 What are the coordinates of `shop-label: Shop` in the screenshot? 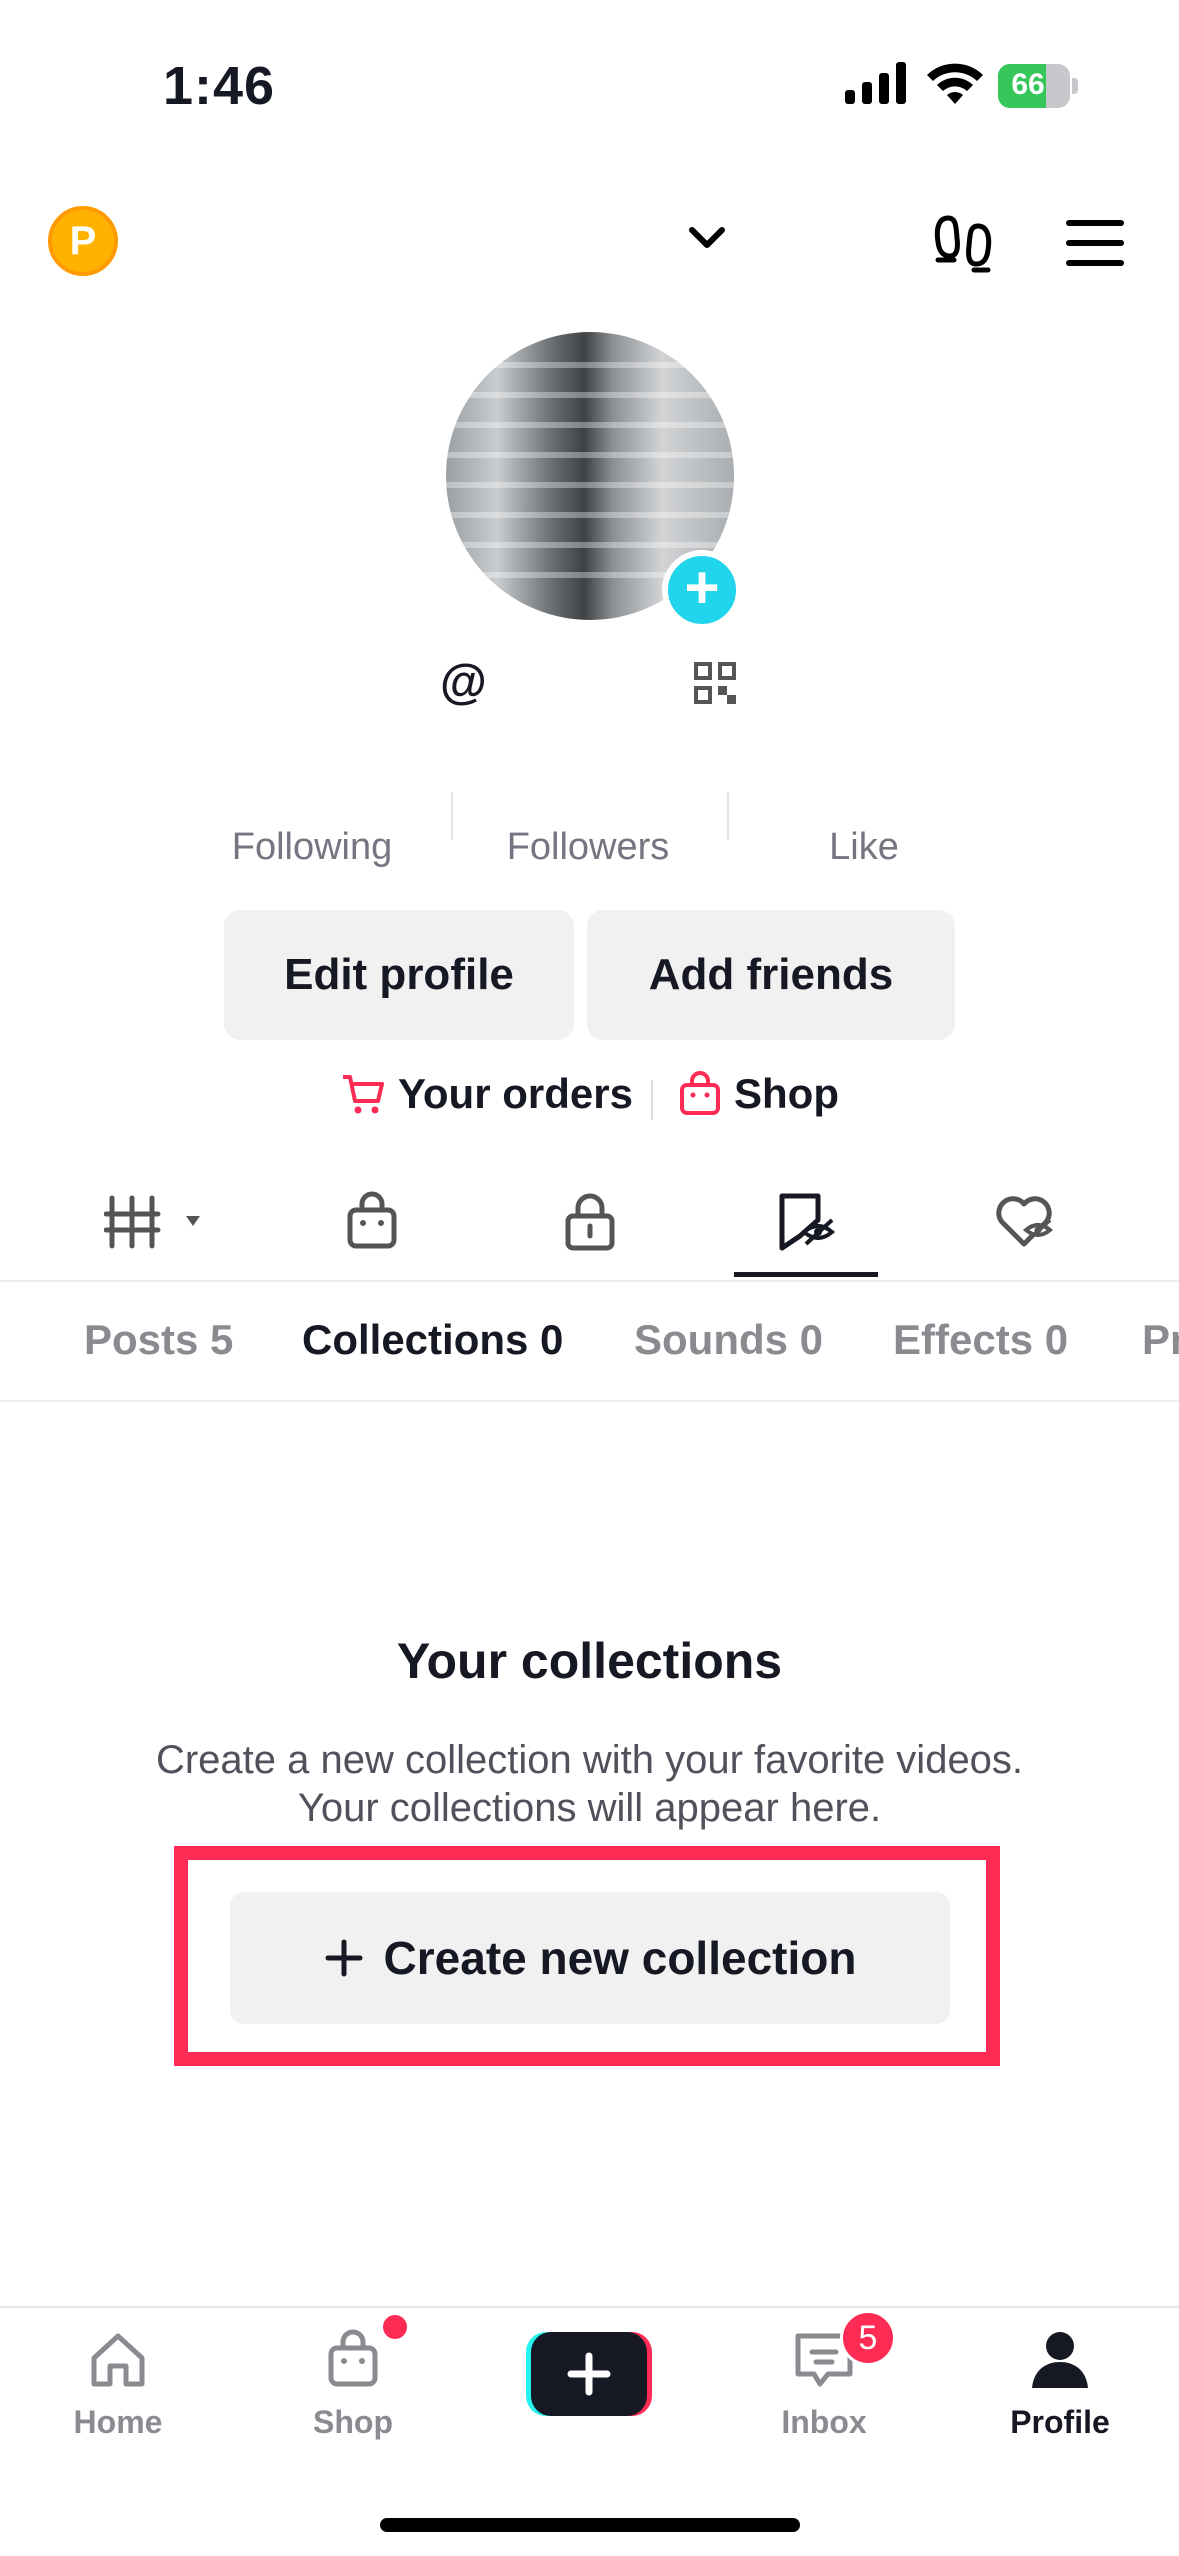 It's located at (786, 1093).